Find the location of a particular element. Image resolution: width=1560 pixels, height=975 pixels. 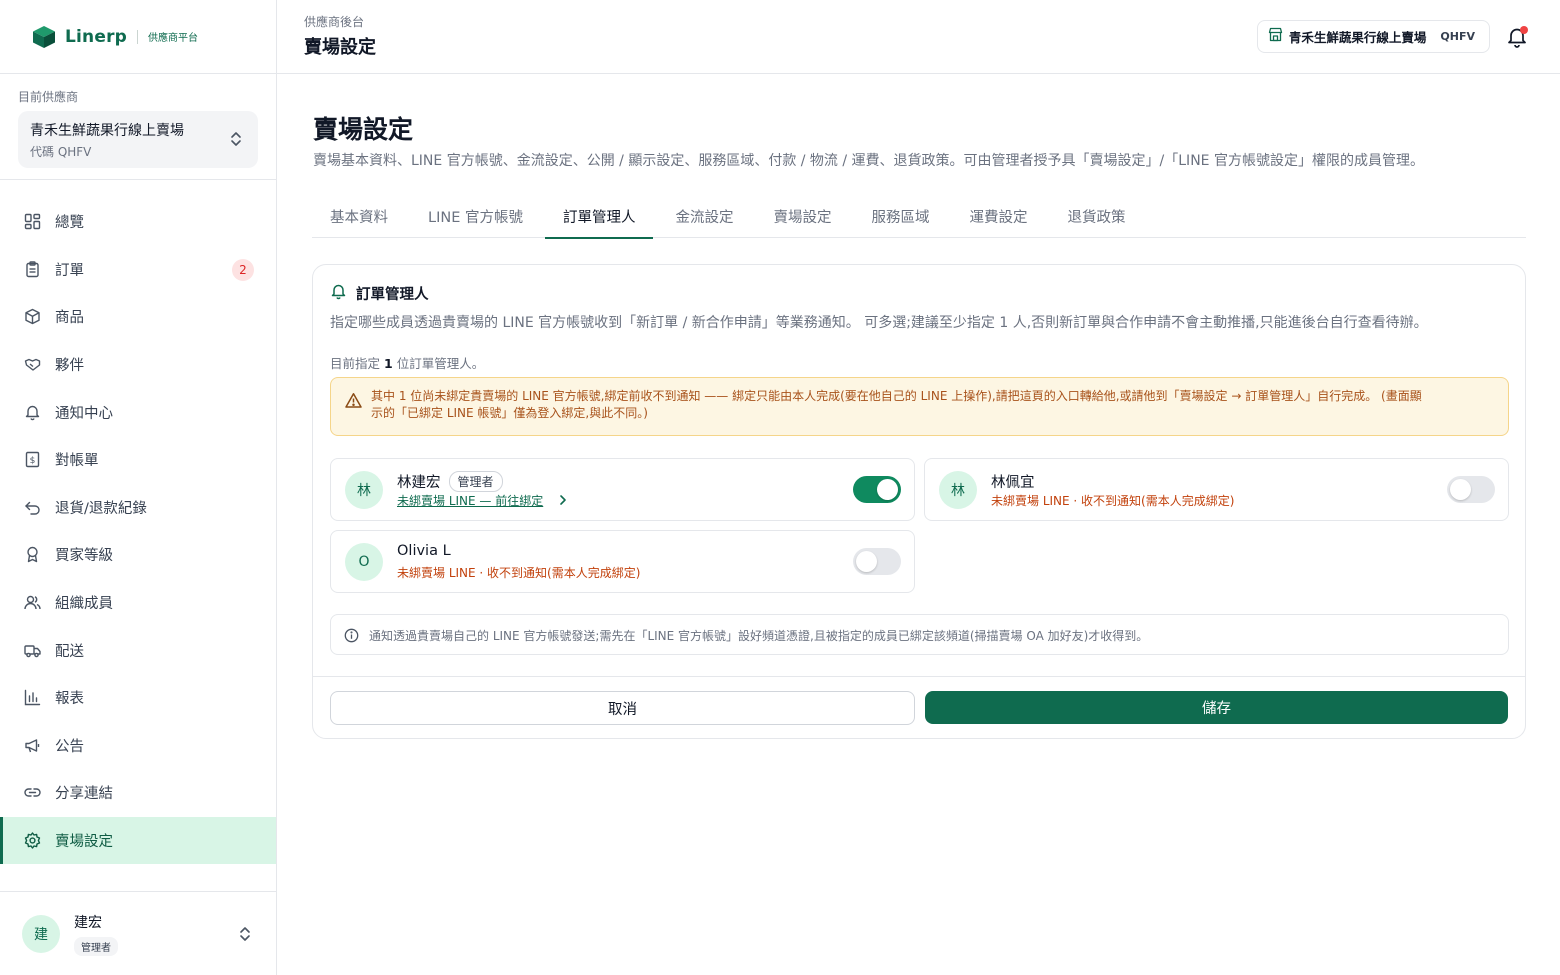

supplier-switcher-section: 目前供應商 青禾生鮮蔬果行線上賣場 代碼 QHFV is located at coordinates (138, 127).